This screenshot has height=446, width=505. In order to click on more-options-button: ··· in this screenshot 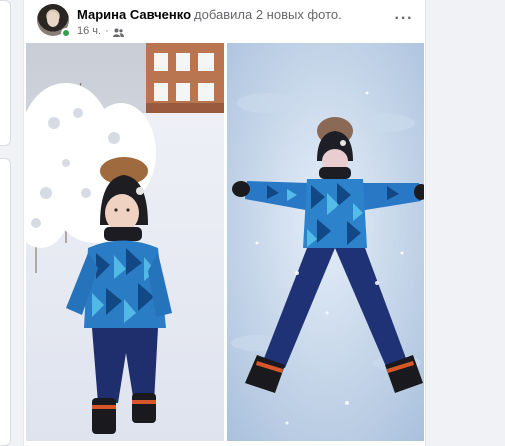, I will do `click(404, 19)`.